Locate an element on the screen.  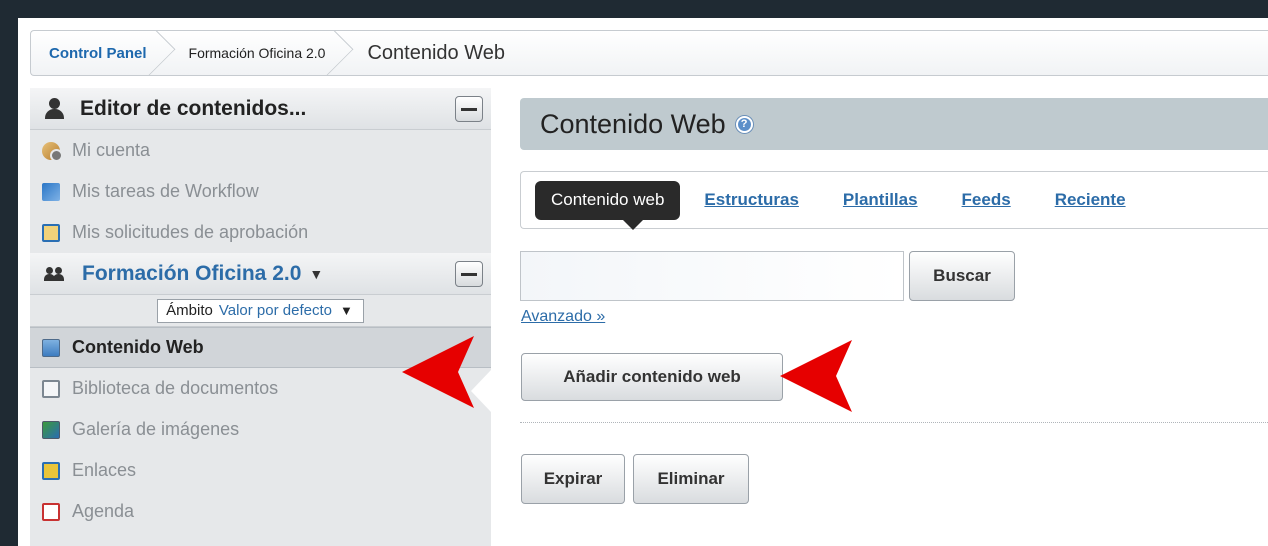
sidebar-item-label: Mis tareas de Workflow is located at coordinates (165, 191).